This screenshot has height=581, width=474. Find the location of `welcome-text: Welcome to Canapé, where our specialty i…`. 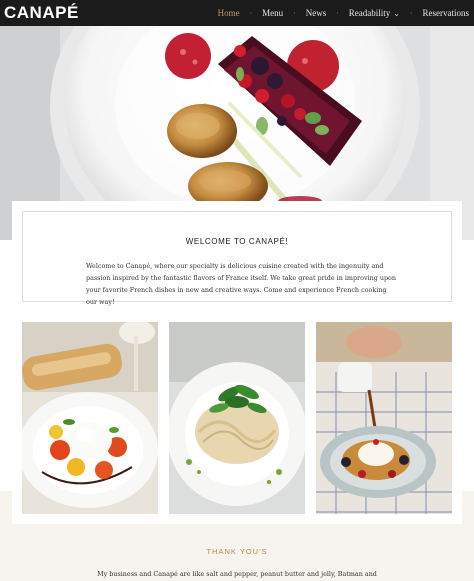

welcome-text: Welcome to Canapé, where our specialty i… is located at coordinates (241, 284).